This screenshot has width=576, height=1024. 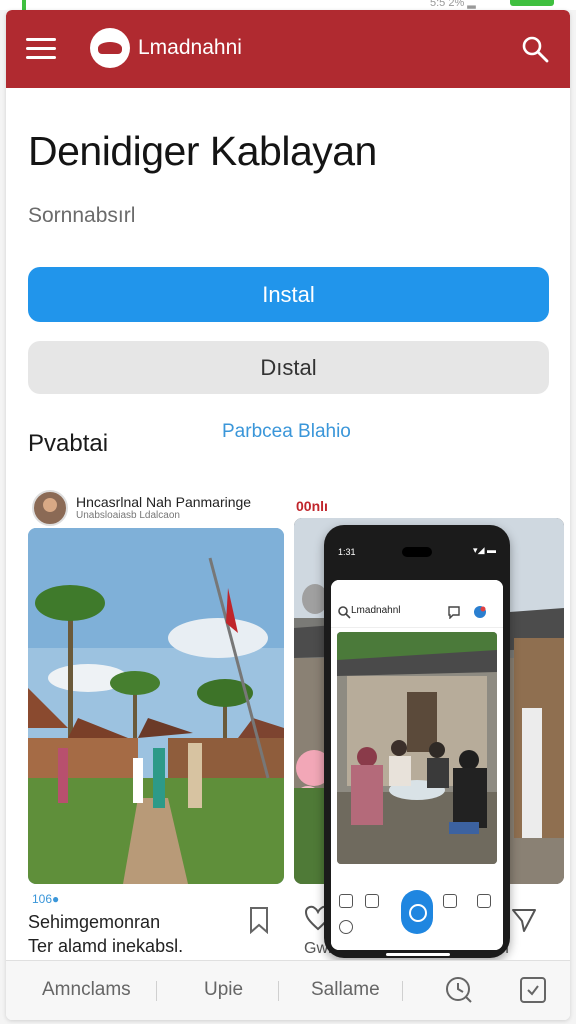 I want to click on phone-mockup: 1:31 ▾◢ ▬ Lmadnahnl, so click(x=417, y=741).